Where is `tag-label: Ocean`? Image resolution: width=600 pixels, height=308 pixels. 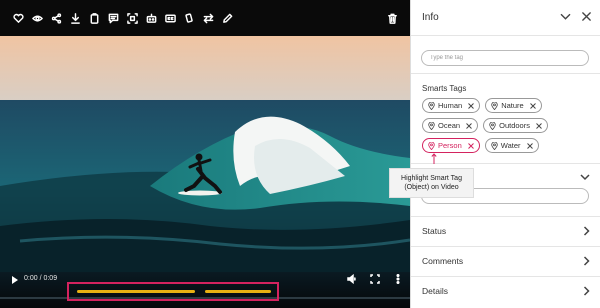
tag-label: Ocean is located at coordinates (449, 125).